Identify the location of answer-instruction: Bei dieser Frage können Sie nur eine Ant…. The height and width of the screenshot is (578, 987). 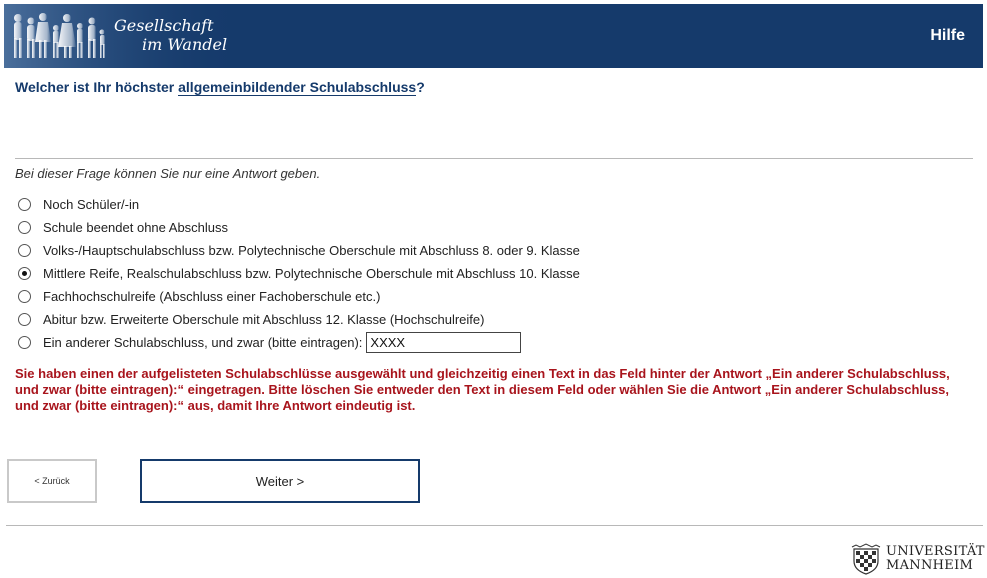
(168, 173).